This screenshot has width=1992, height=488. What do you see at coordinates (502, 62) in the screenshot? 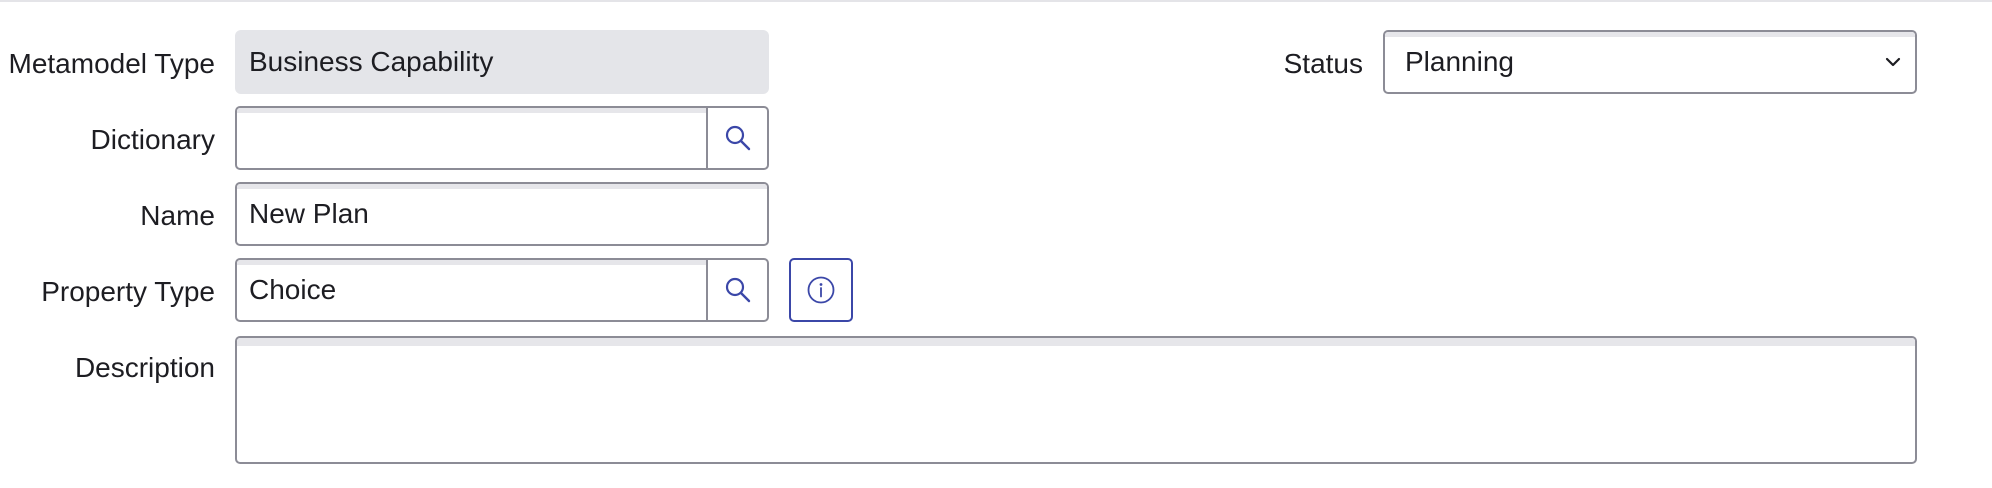
I see `metamodel-type-field: Business Capability` at bounding box center [502, 62].